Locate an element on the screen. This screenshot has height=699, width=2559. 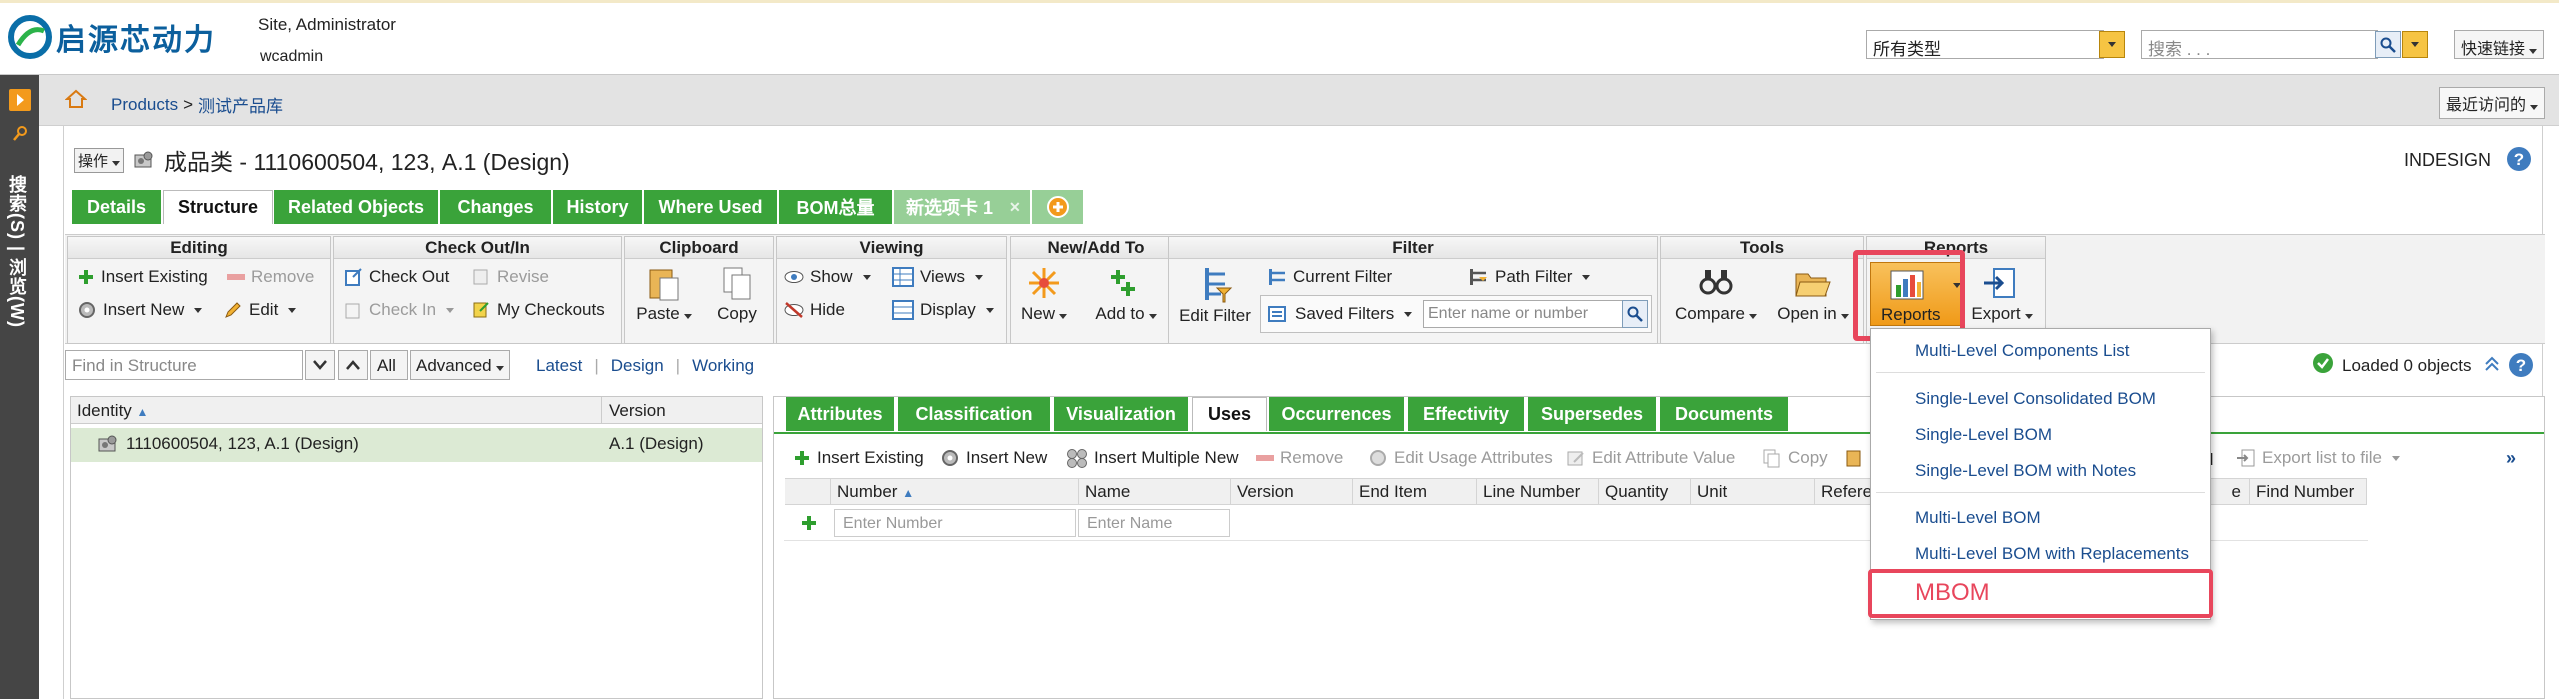
add-to-button: Add to is located at coordinates (1126, 295).